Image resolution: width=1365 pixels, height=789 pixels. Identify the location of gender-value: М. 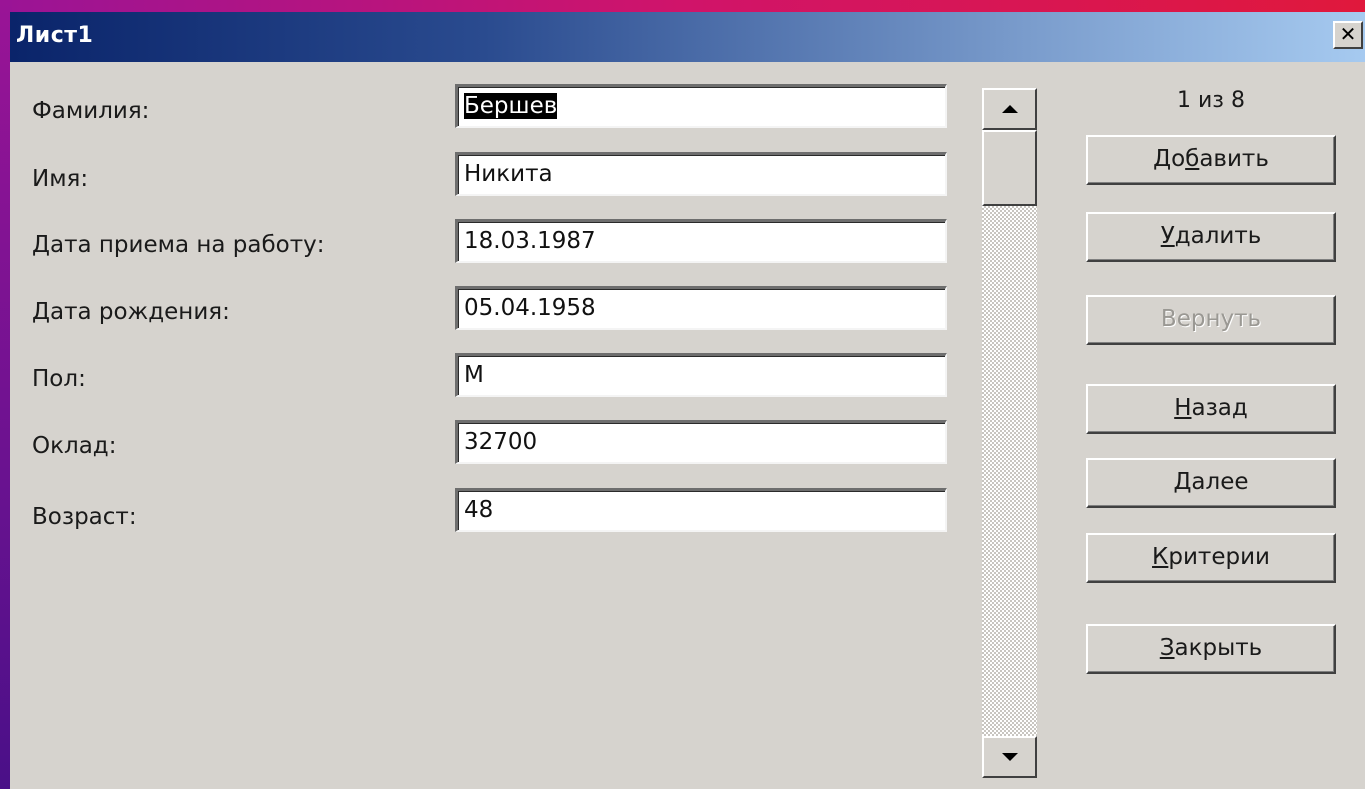
(474, 375).